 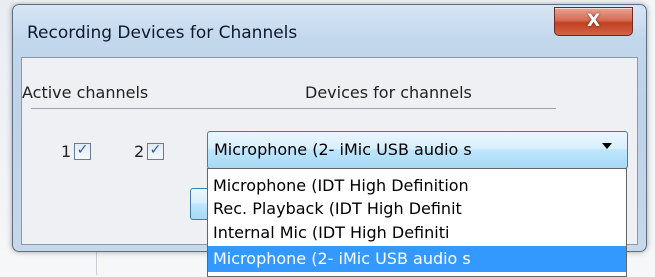 What do you see at coordinates (417, 259) in the screenshot?
I see `dropdown-option-selected: Microphone (2- iMic USB audio s` at bounding box center [417, 259].